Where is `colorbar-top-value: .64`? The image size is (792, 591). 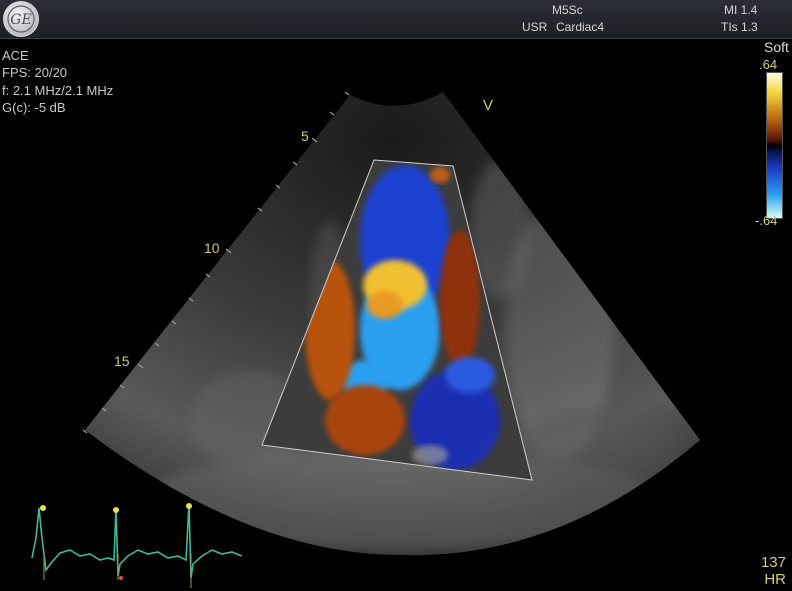 colorbar-top-value: .64 is located at coordinates (768, 64).